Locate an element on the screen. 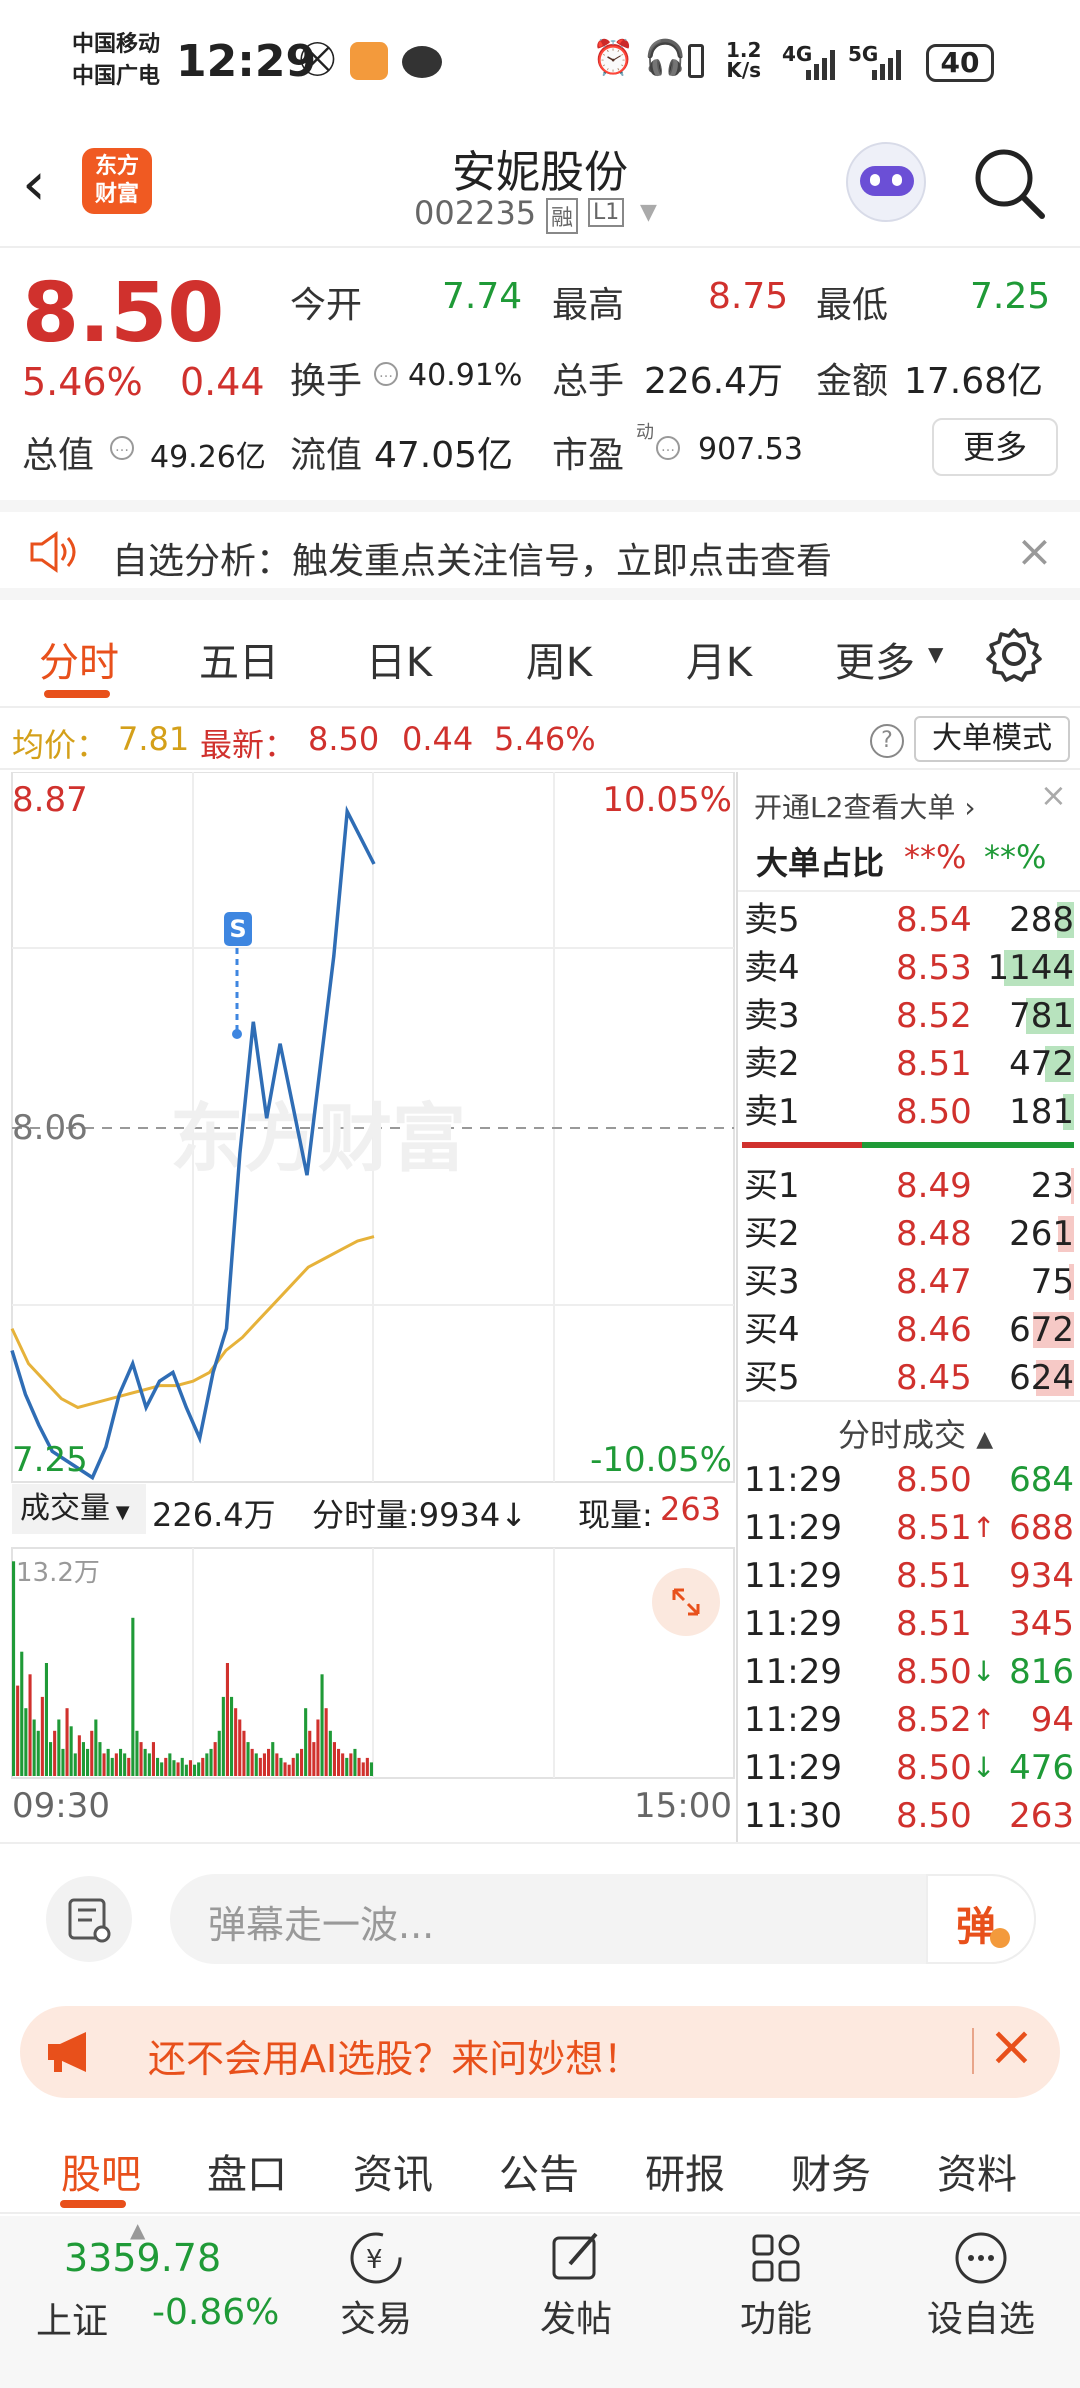 This screenshot has width=1080, height=2388. change-amount: 0.44 is located at coordinates (222, 382).